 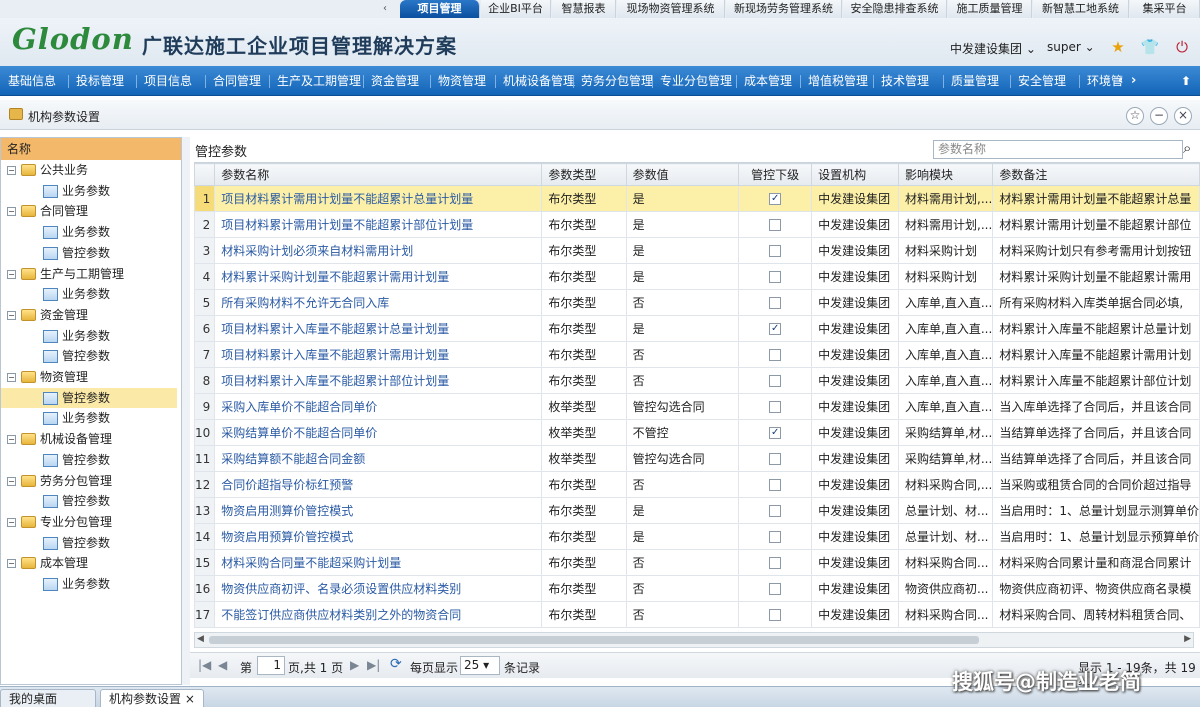 I want to click on system-tab-4: 现场物资管理系统, so click(x=671, y=9).